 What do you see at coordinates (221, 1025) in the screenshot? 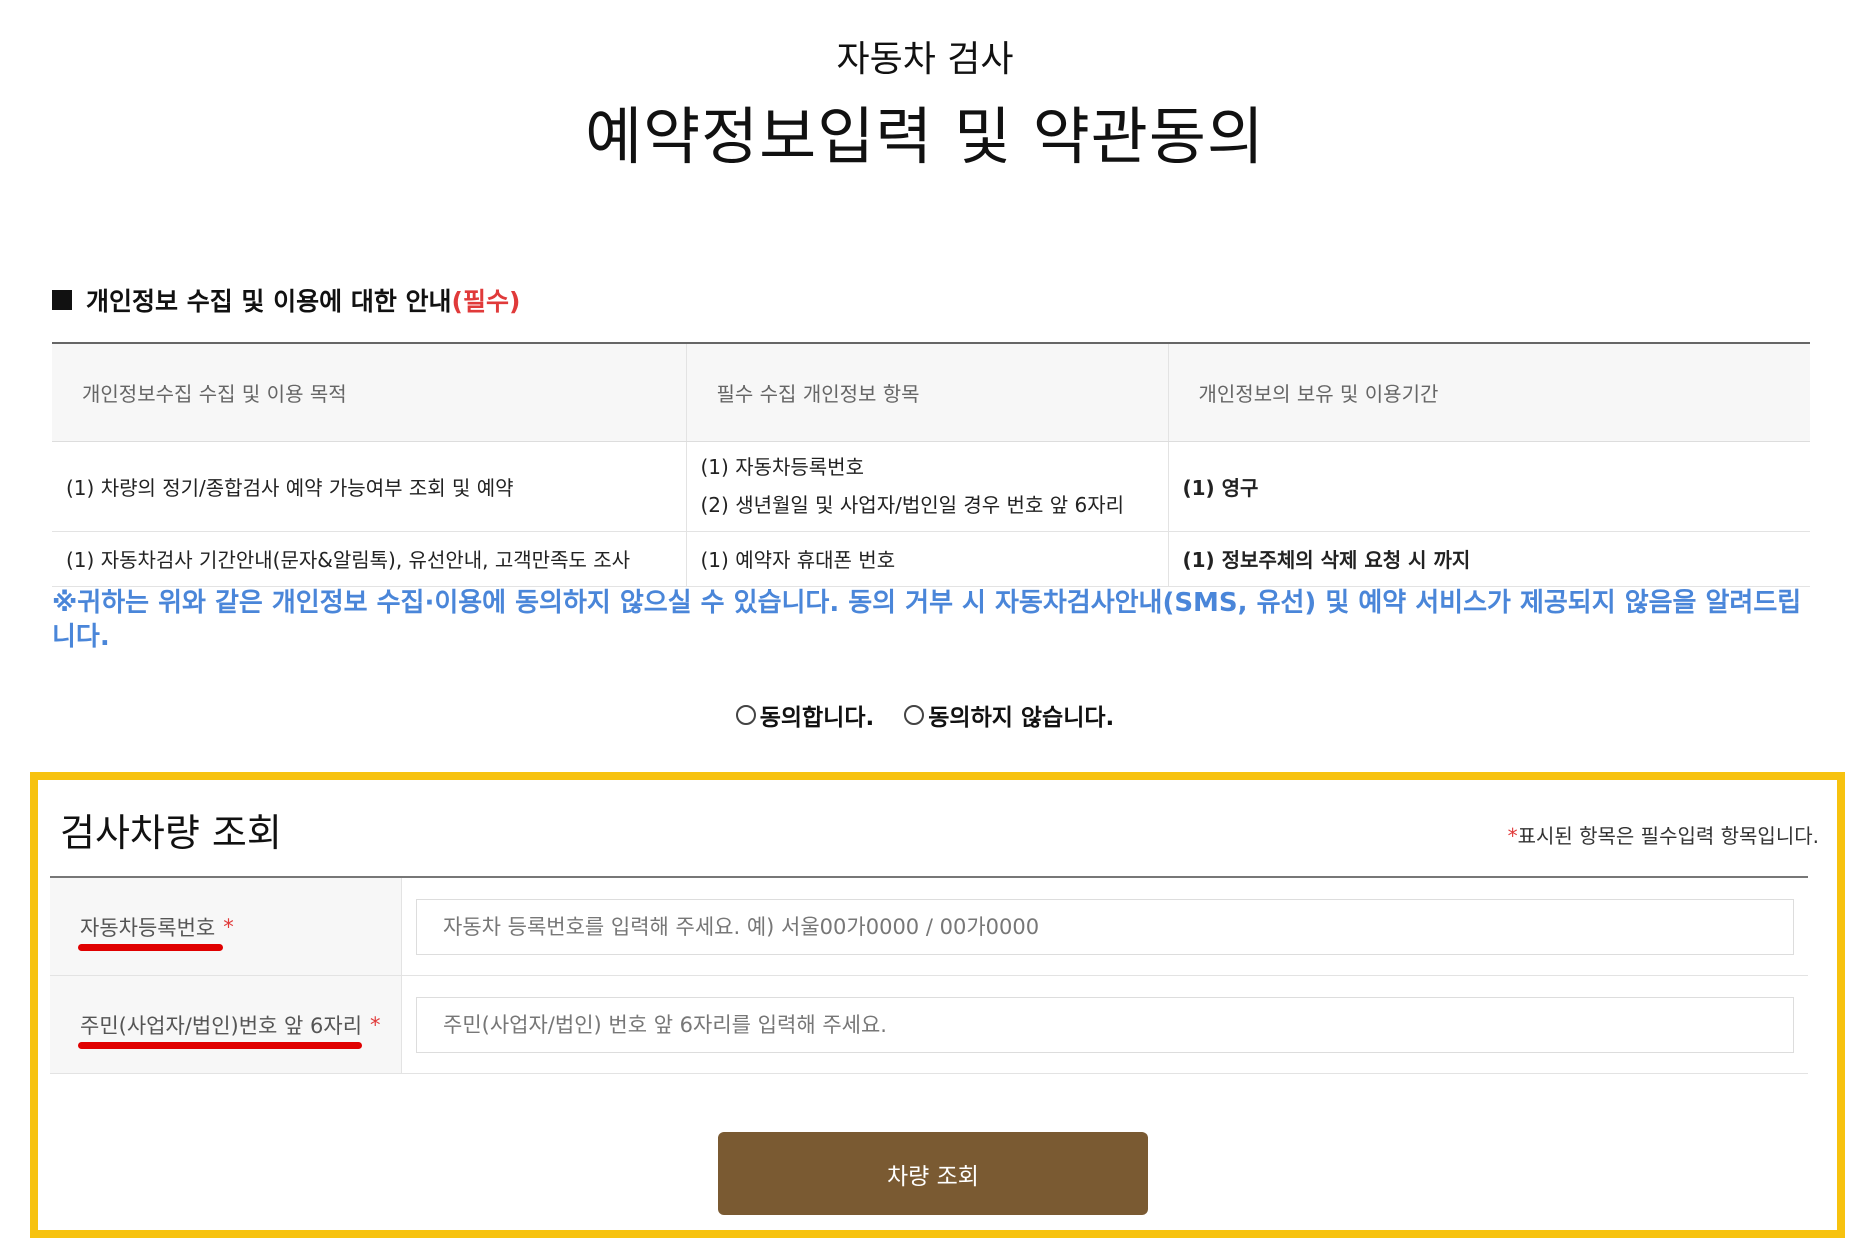
I see `id-label: 주민(사업자/법인)번호 앞 6자리` at bounding box center [221, 1025].